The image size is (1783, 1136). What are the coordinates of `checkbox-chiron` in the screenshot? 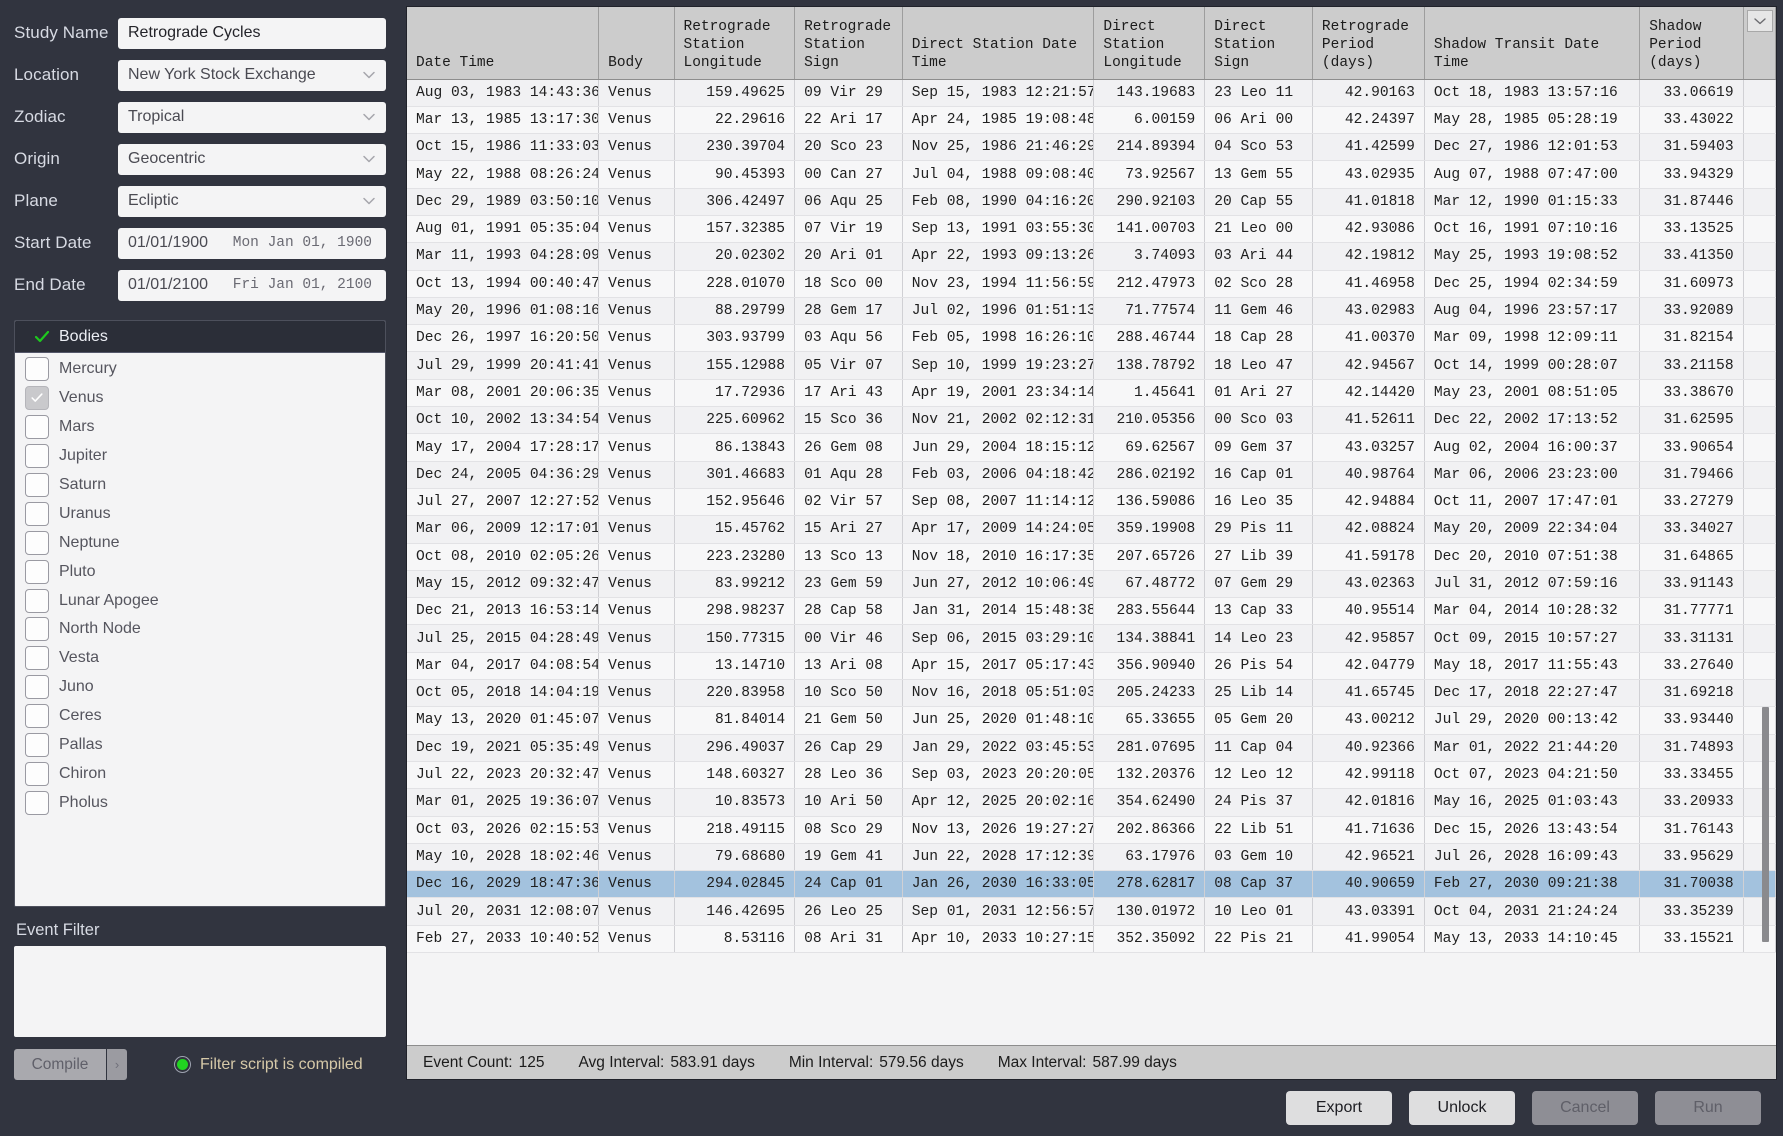 It's located at (37, 773).